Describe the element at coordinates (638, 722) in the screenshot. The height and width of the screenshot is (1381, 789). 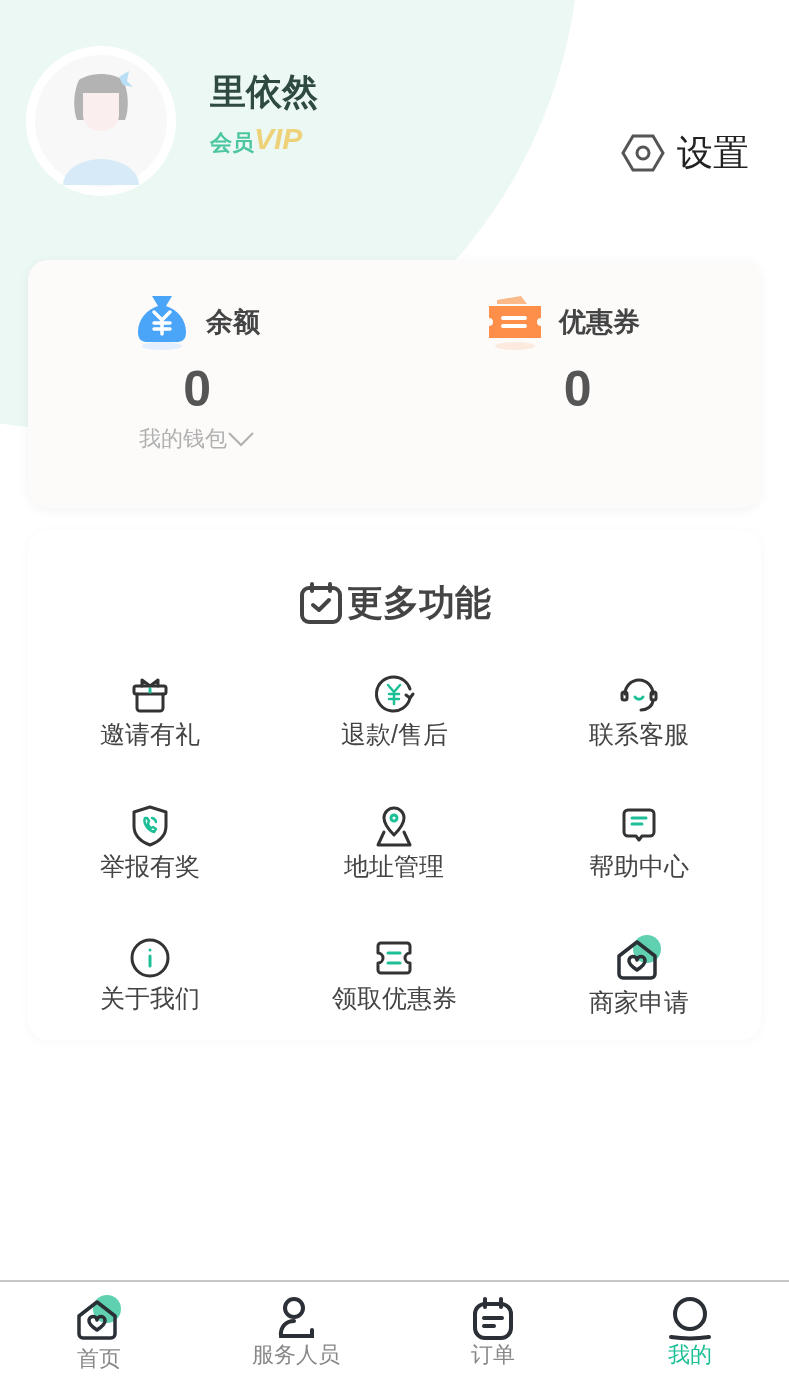
I see `feature-item: 联系客服` at that location.